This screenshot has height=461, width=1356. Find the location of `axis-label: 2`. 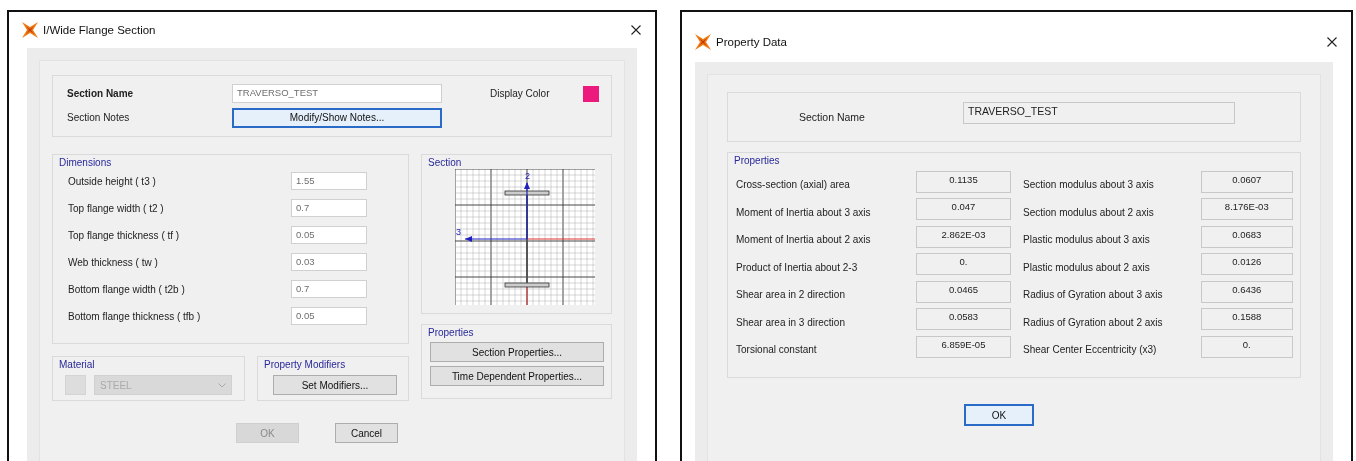

axis-label: 2 is located at coordinates (527, 176).